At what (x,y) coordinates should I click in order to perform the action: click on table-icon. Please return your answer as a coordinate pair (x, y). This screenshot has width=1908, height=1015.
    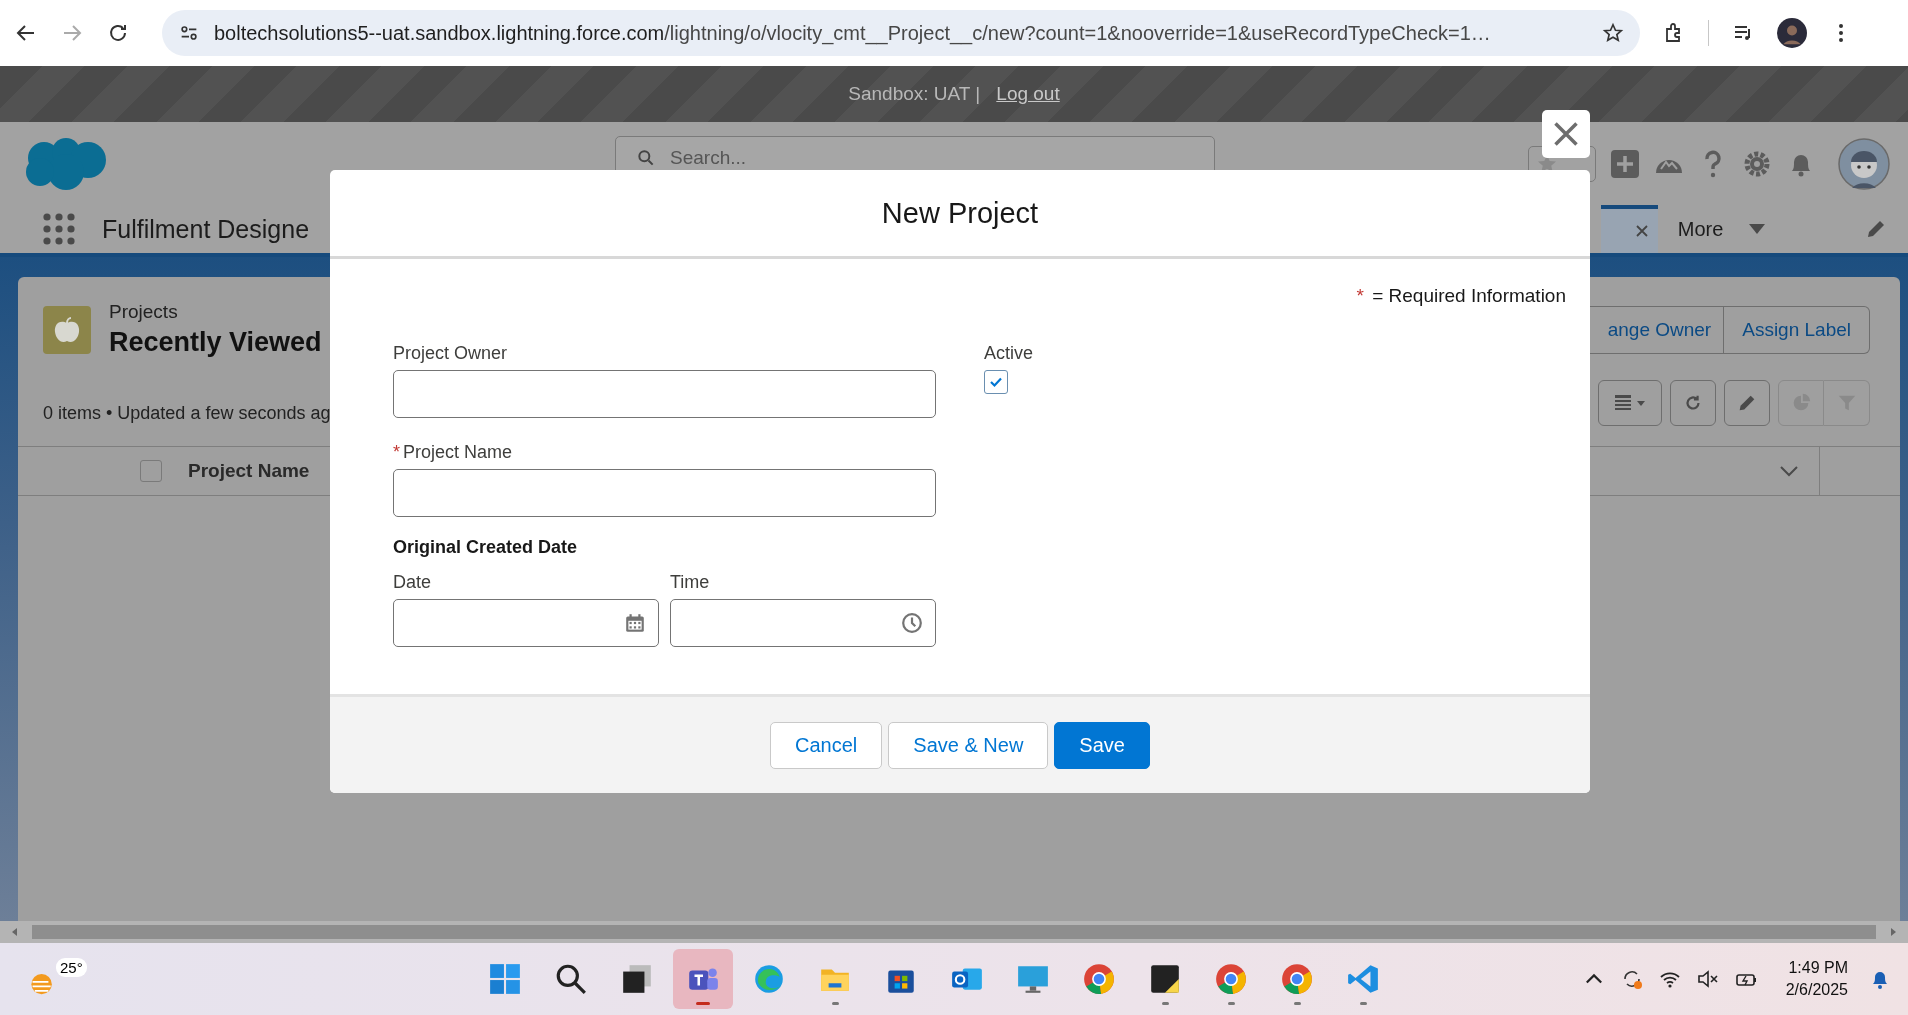
    Looking at the image, I should click on (1630, 403).